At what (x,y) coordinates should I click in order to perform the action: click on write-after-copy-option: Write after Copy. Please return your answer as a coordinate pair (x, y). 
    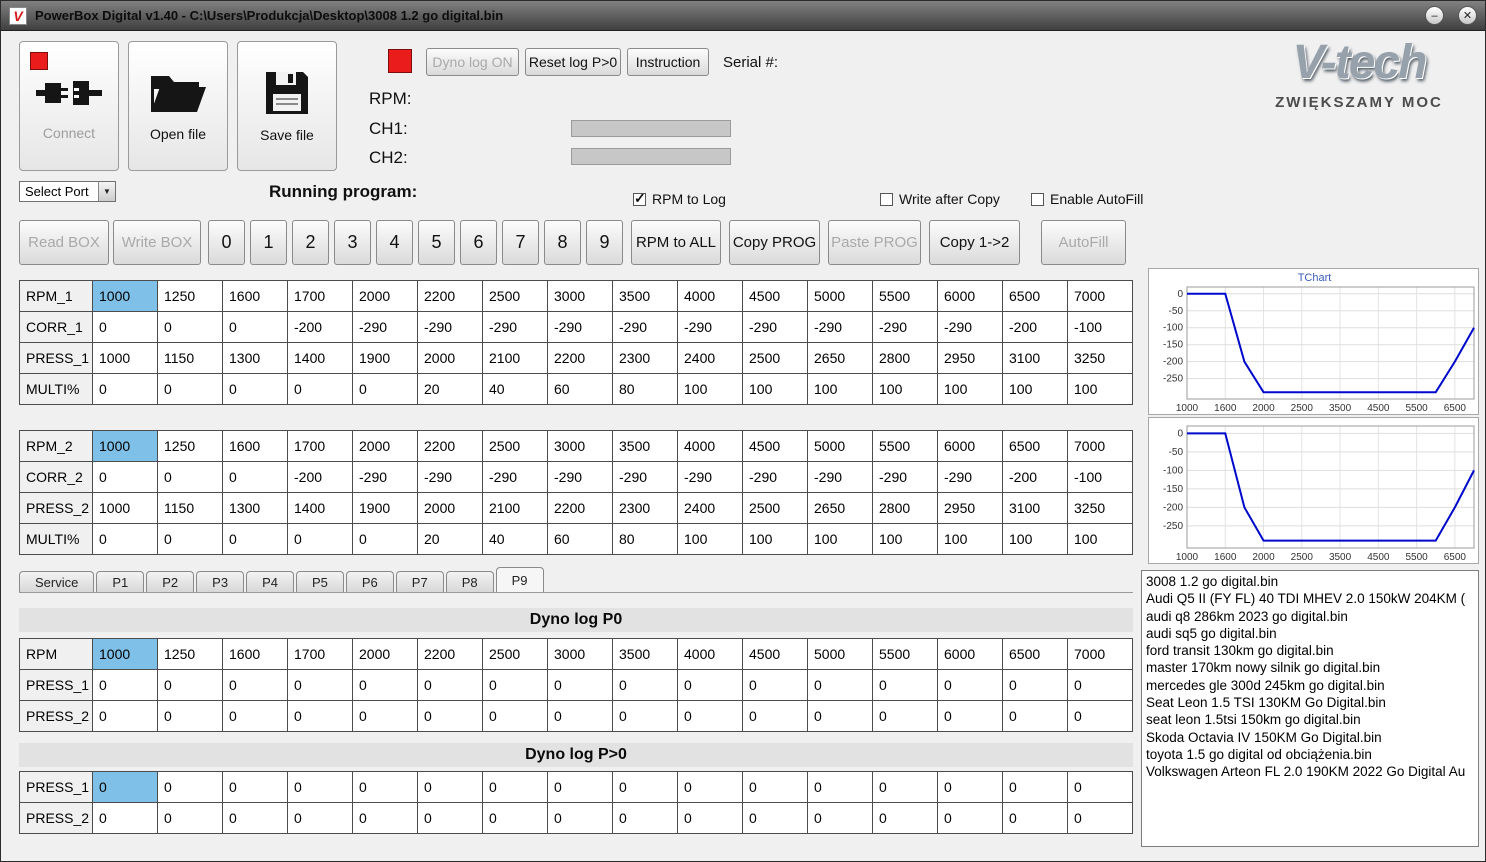
    Looking at the image, I should click on (940, 199).